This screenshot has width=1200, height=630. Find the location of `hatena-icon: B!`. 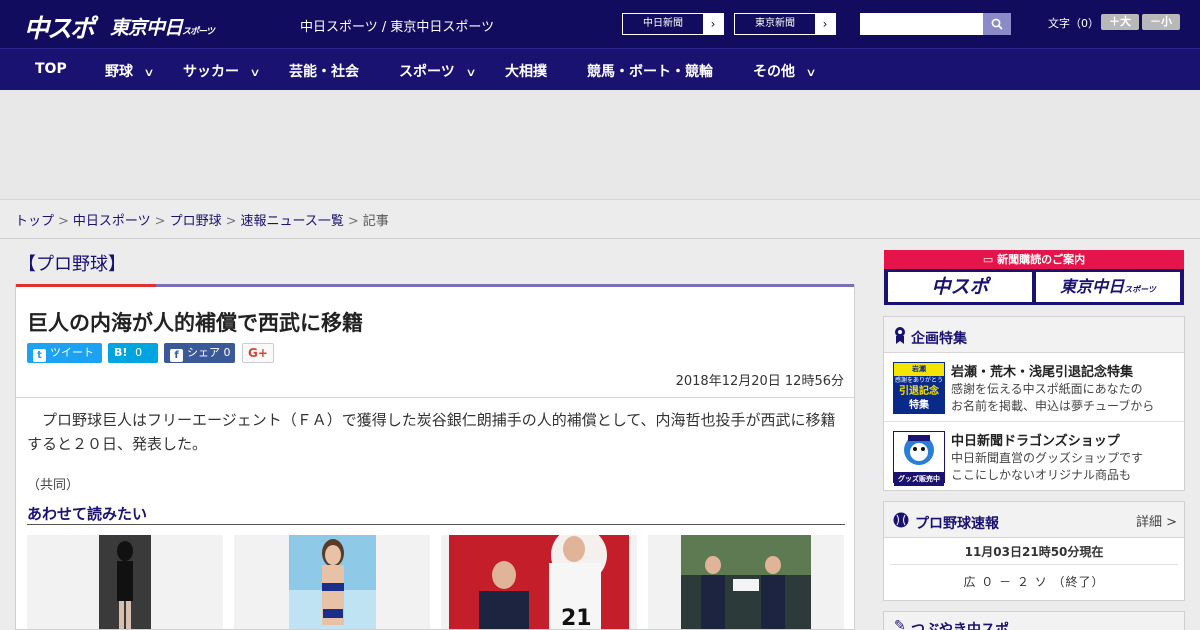

hatena-icon: B! is located at coordinates (121, 352).